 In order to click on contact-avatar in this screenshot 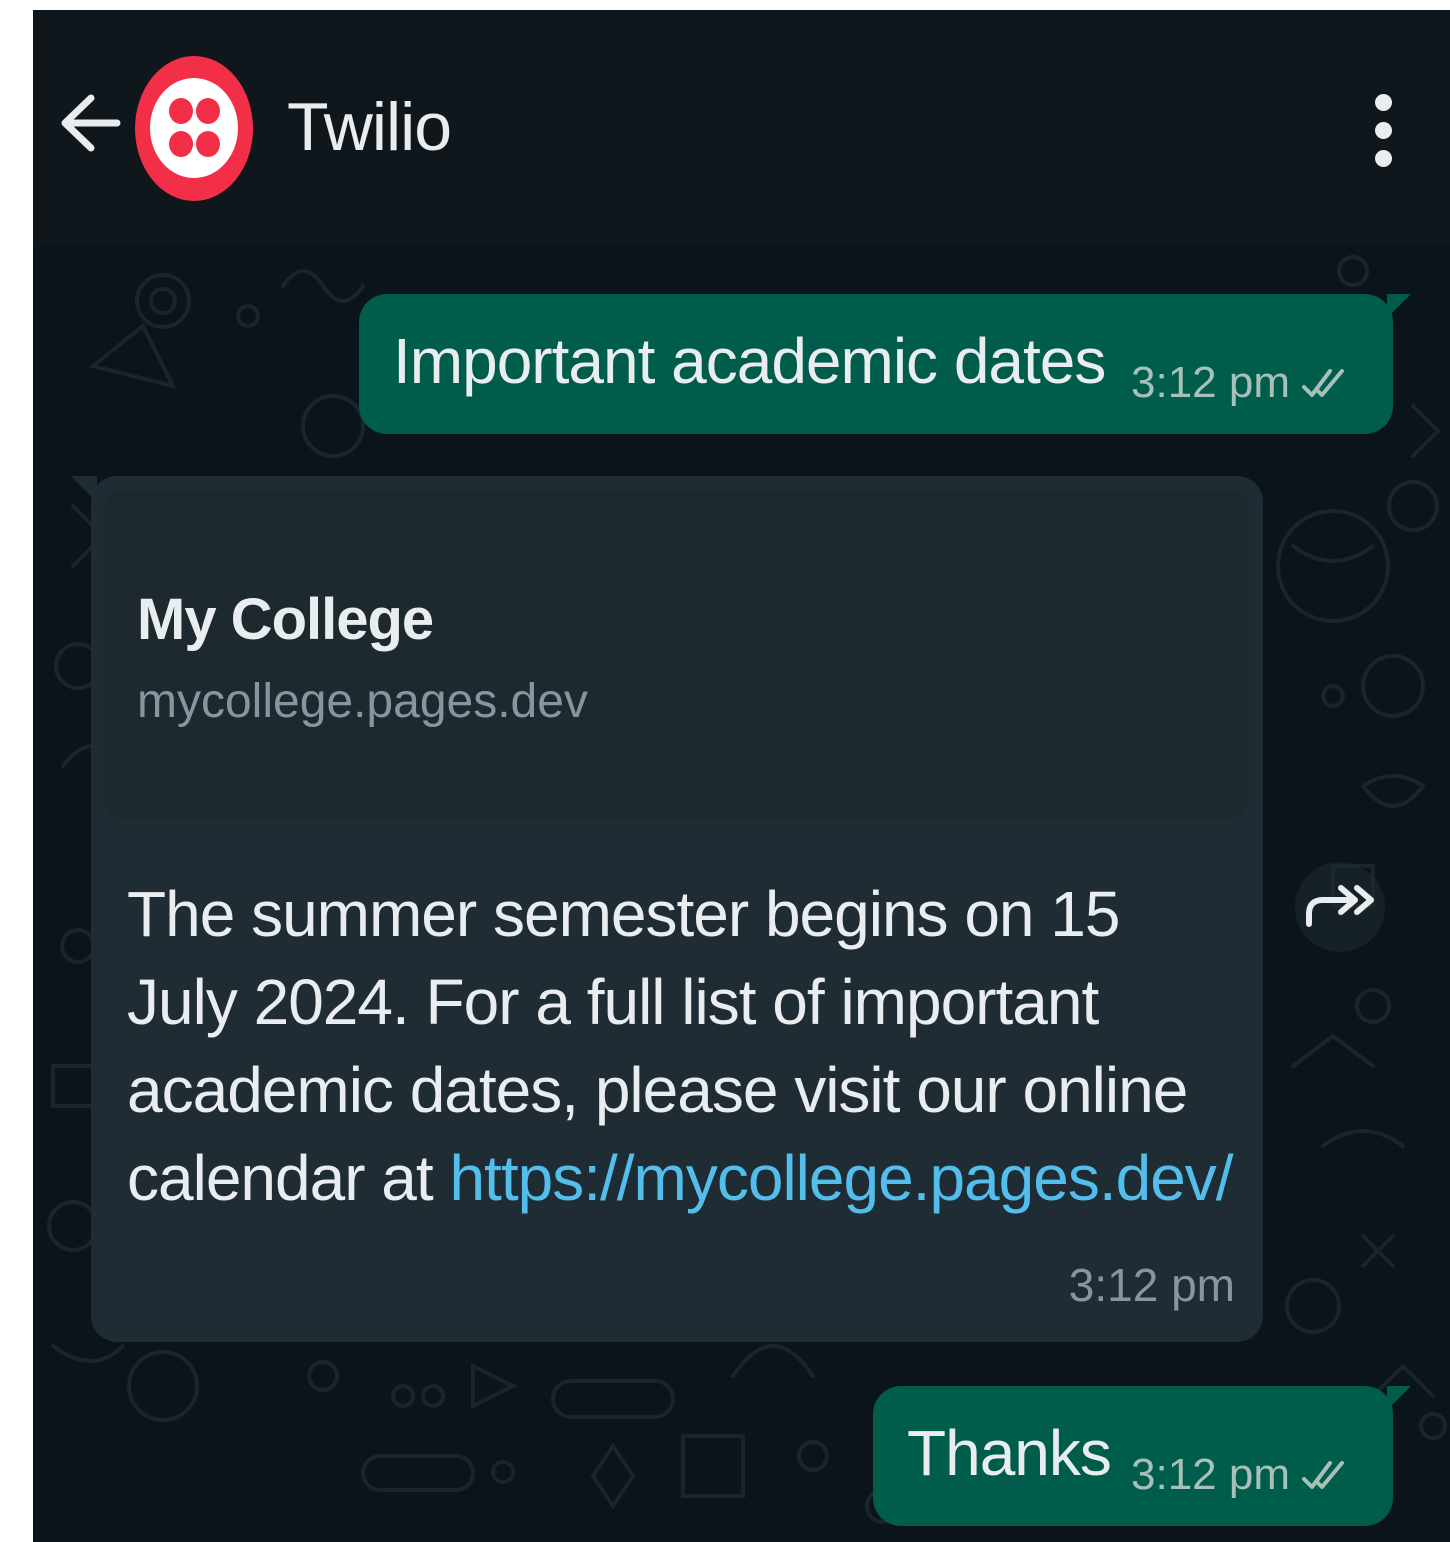, I will do `click(194, 128)`.